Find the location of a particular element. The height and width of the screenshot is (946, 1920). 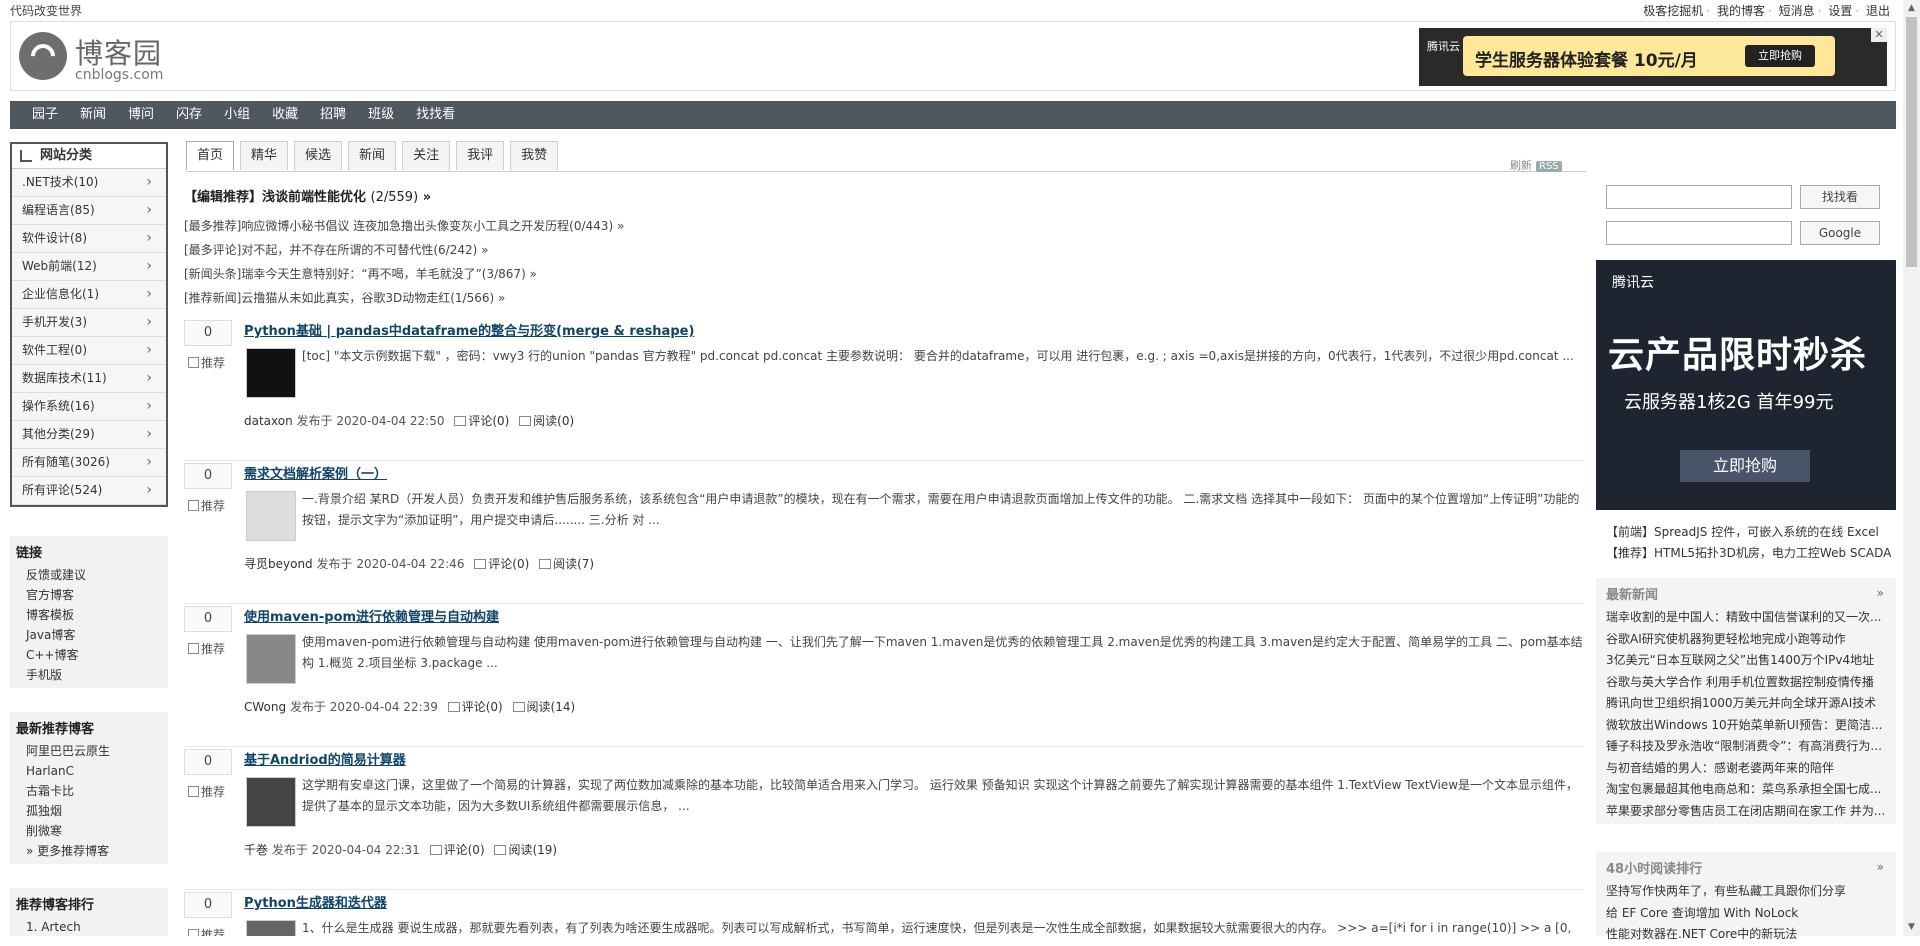

category-item: .NET技术(10) › is located at coordinates (89, 183).